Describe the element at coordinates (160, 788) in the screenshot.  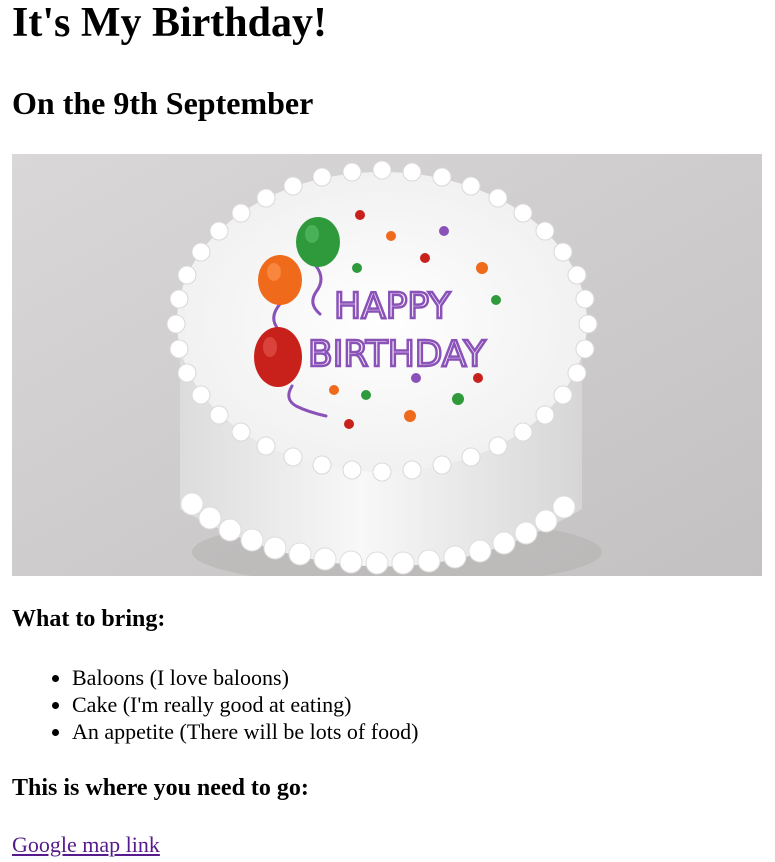
I see `location-heading: This is where you need to go:` at that location.